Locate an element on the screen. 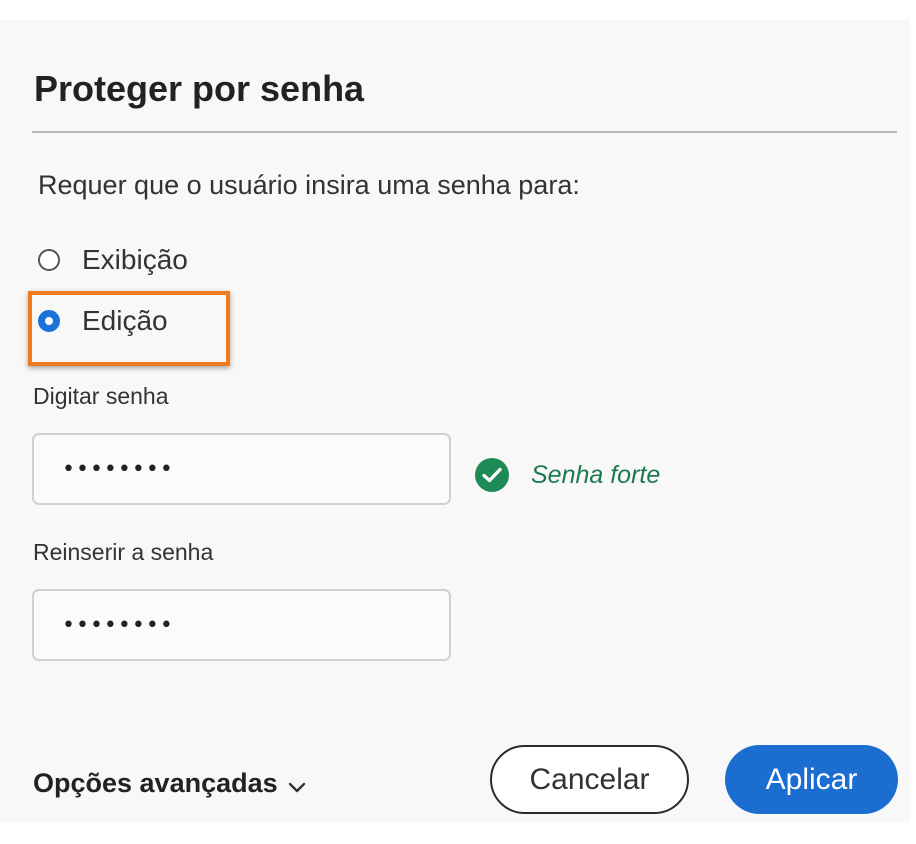  password-strength: Senha forte is located at coordinates (567, 475).